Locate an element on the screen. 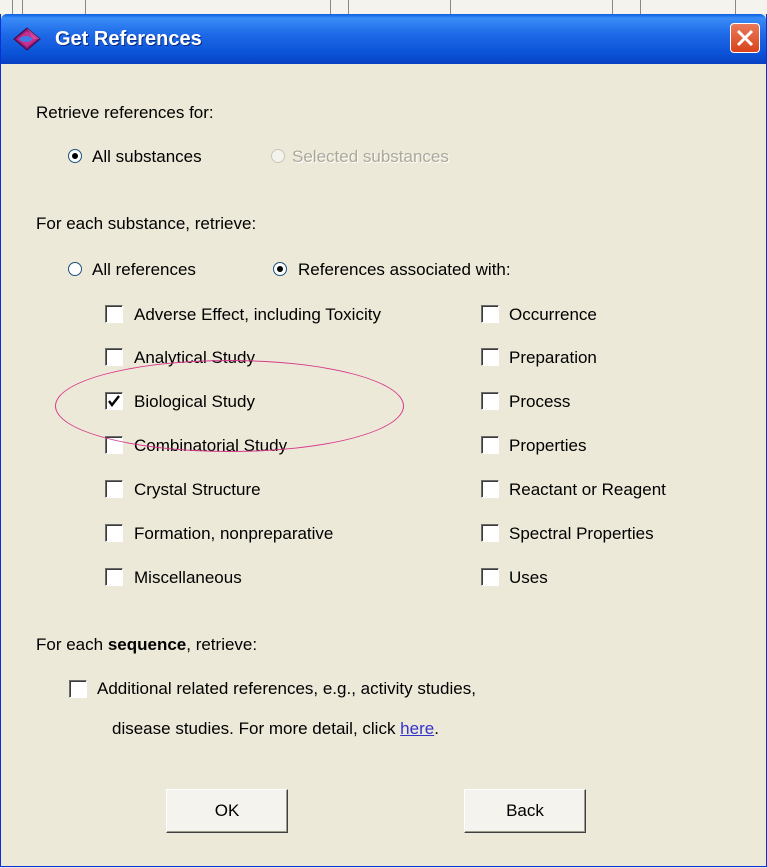 The width and height of the screenshot is (767, 868). checkbox-formation-nonpreparative is located at coordinates (114, 533).